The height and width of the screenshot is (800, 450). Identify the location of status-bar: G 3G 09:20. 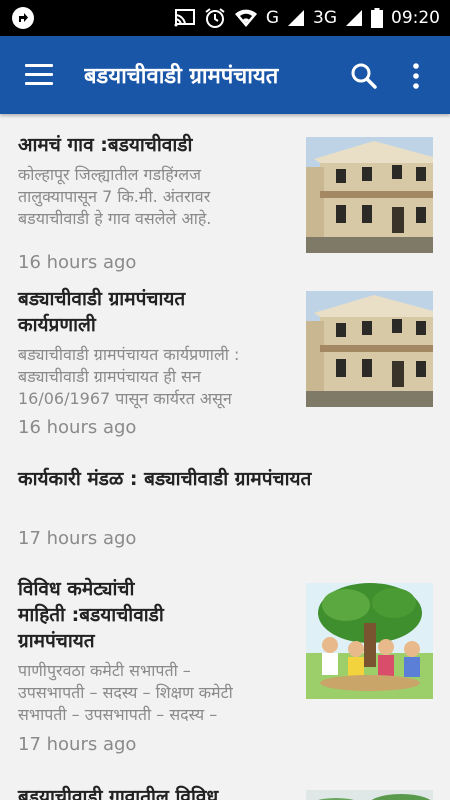
(225, 18).